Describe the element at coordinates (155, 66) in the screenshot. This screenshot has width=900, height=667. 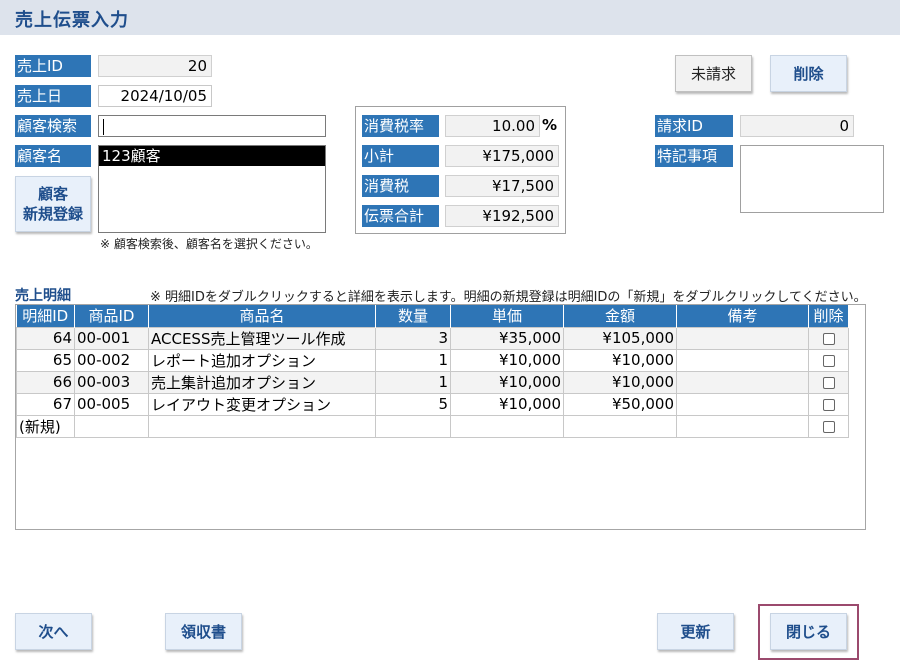
I see `sale-id-field: 20` at that location.